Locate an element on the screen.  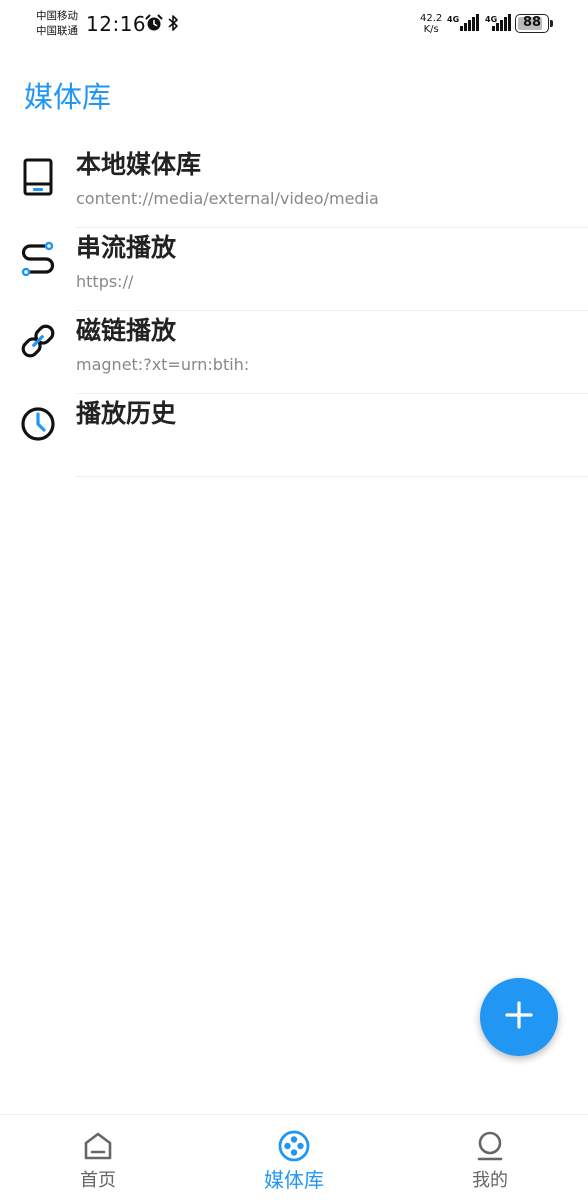
list-item-play-history: 播放历史 is located at coordinates (294, 435).